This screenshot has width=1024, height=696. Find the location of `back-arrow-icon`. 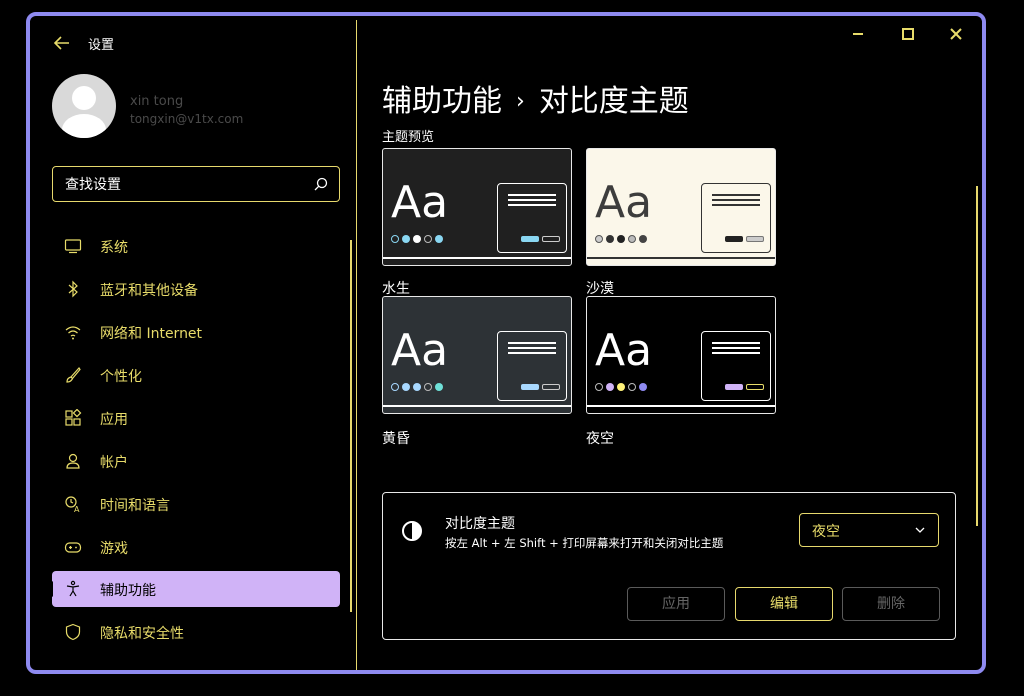

back-arrow-icon is located at coordinates (62, 43).